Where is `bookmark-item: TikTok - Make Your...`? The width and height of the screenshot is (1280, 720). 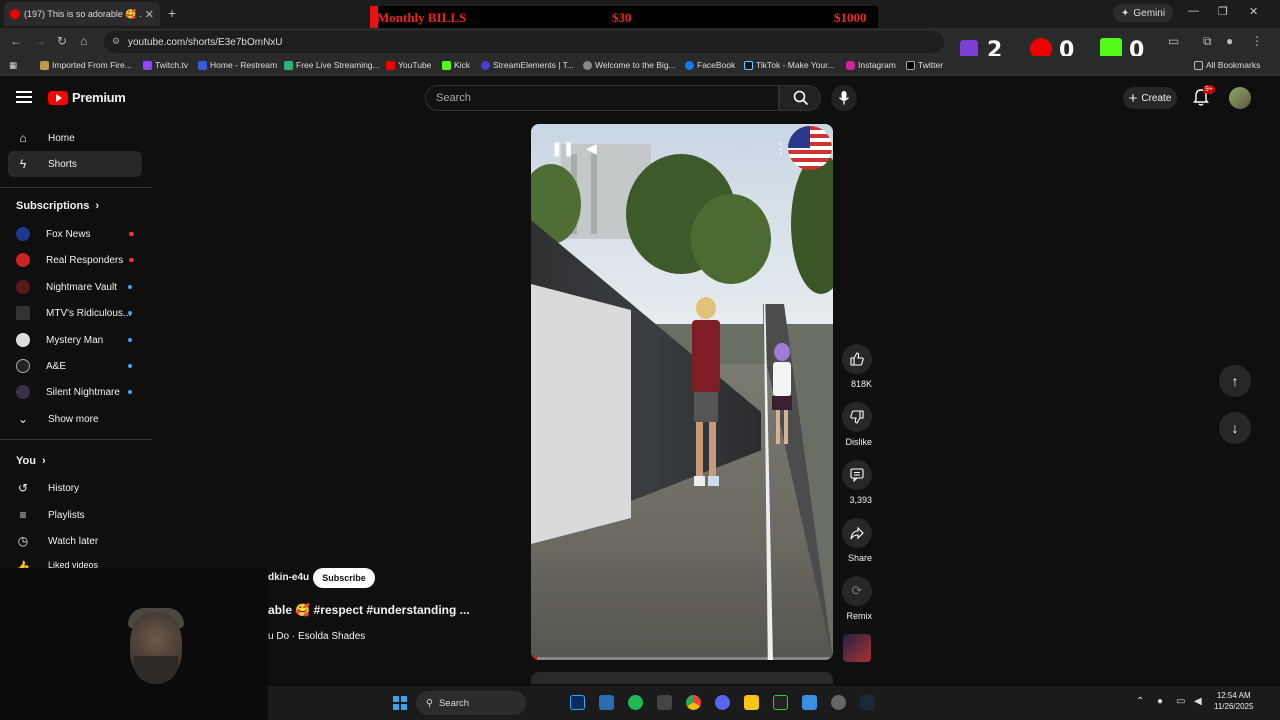
bookmark-item: TikTok - Make Your... is located at coordinates (789, 65).